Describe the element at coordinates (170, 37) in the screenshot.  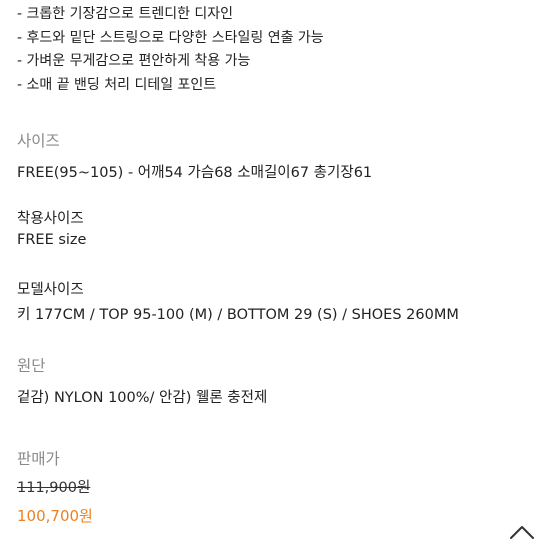
I see `feature-item: - 후드와 밑단 스트링으로 다양한 스타일링 연출 가능` at that location.